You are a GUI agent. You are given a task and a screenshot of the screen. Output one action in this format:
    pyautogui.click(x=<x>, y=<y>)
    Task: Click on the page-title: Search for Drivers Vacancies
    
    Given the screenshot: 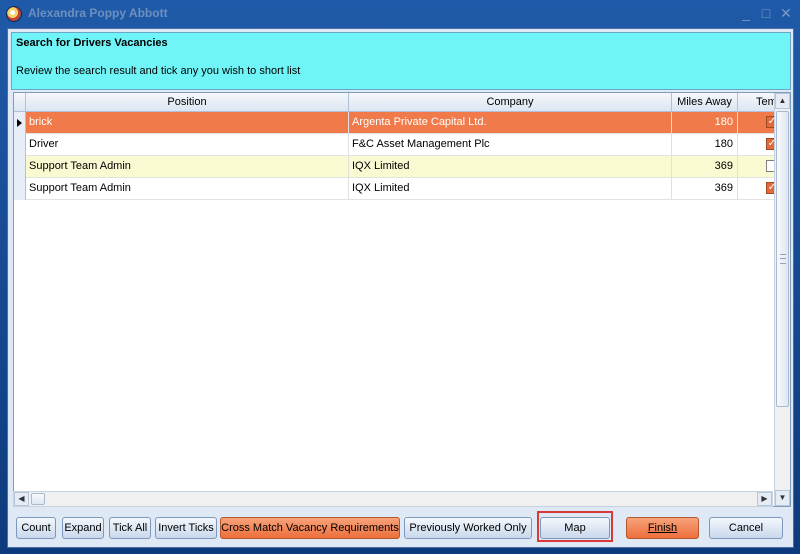 What is the action you would take?
    pyautogui.click(x=92, y=43)
    